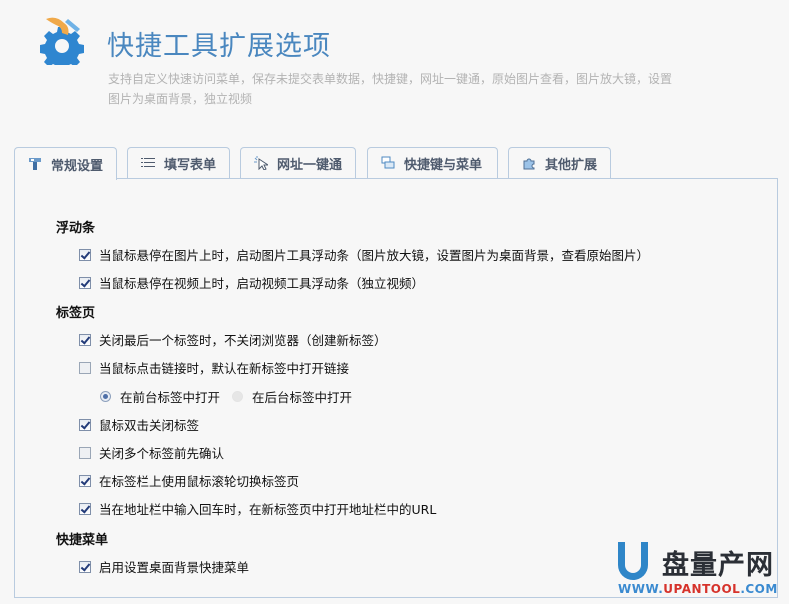  Describe the element at coordinates (219, 46) in the screenshot. I see `page-title: 快捷工具扩展选项` at that location.